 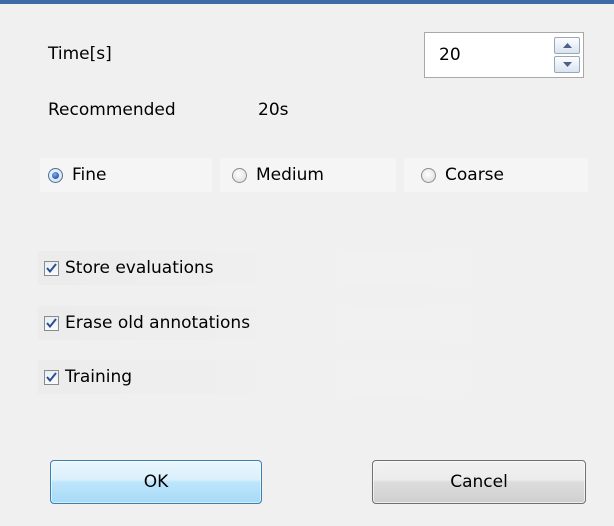 I want to click on radio-medium-label: Medium, so click(x=290, y=175).